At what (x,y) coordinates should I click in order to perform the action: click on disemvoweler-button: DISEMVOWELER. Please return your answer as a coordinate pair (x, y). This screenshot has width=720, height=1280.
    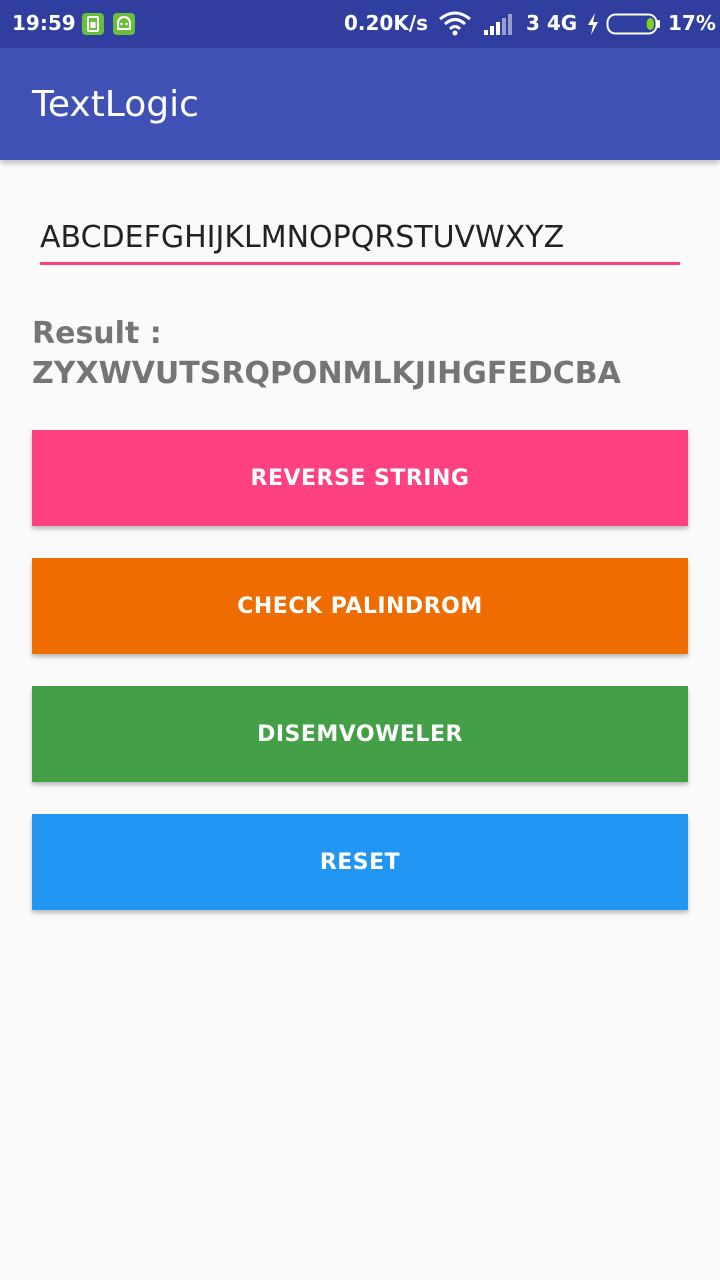
    Looking at the image, I should click on (360, 734).